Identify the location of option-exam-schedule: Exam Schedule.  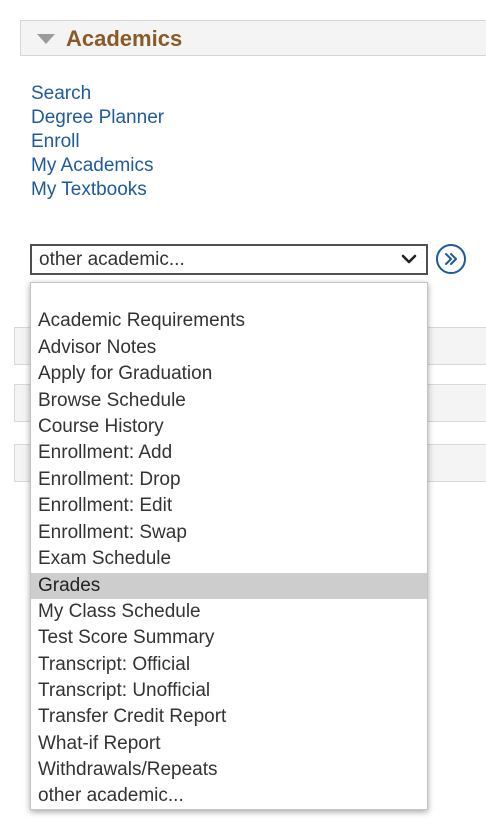
(229, 559).